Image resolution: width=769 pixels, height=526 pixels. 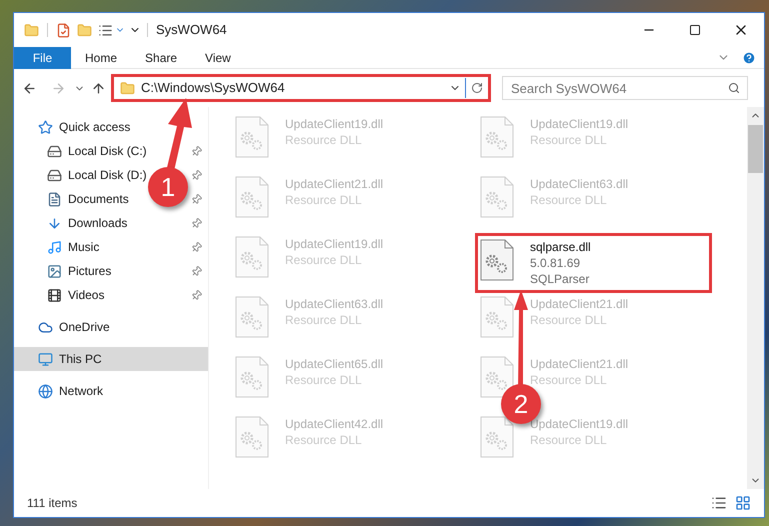 What do you see at coordinates (556, 263) in the screenshot?
I see `file-detail: 5.0.81.69` at bounding box center [556, 263].